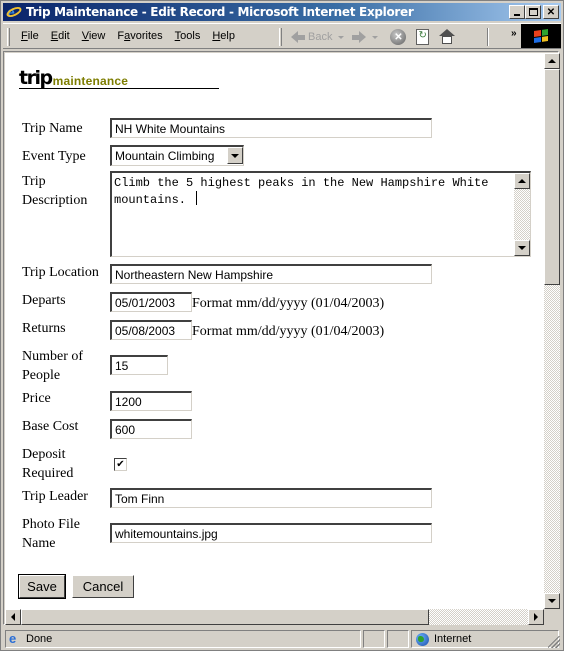 The height and width of the screenshot is (651, 564). I want to click on number-of-people-input: 15, so click(139, 365).